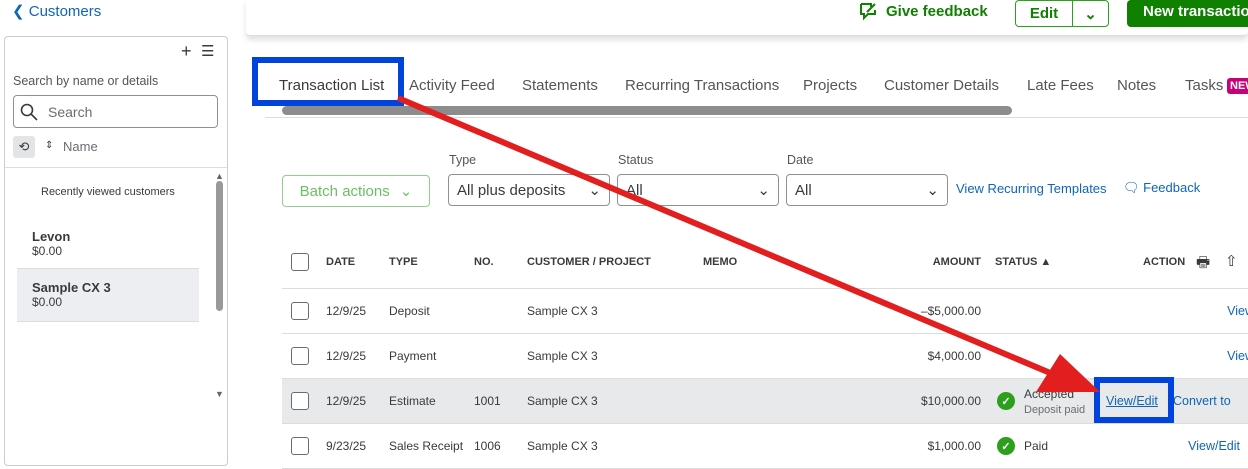 This screenshot has height=469, width=1248. Describe the element at coordinates (1136, 85) in the screenshot. I see `tab-notes: Notes` at that location.